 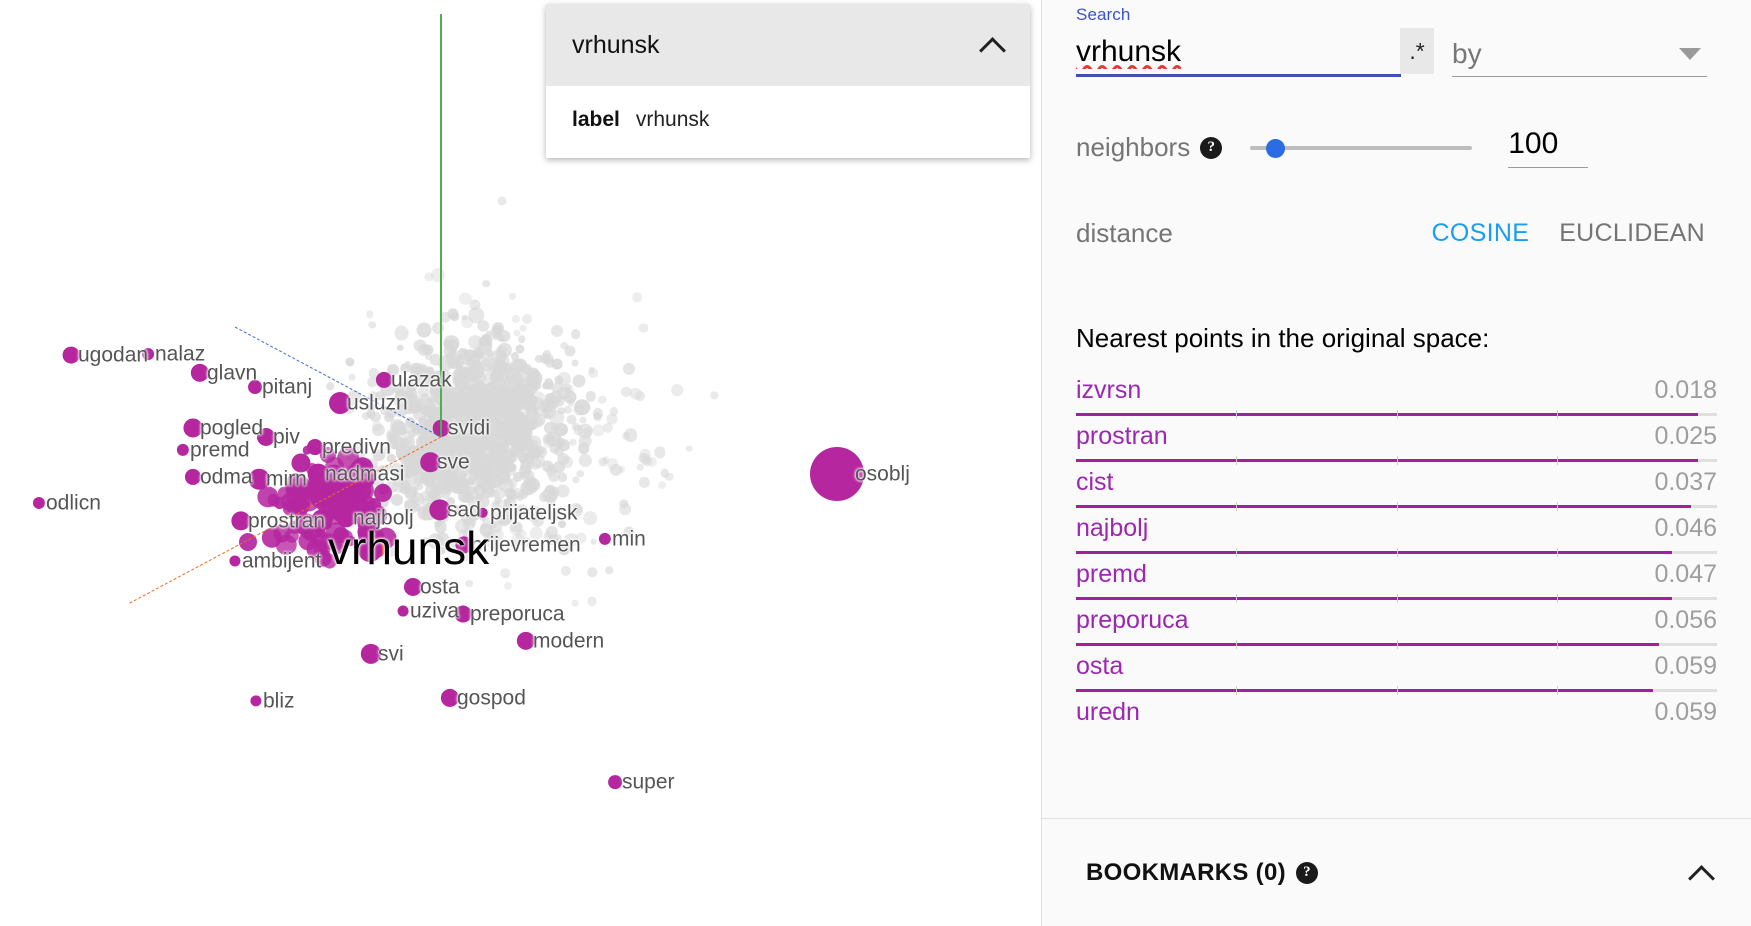 What do you see at coordinates (1396, 583) in the screenshot?
I see `nearest-point-row: premd 0.047` at bounding box center [1396, 583].